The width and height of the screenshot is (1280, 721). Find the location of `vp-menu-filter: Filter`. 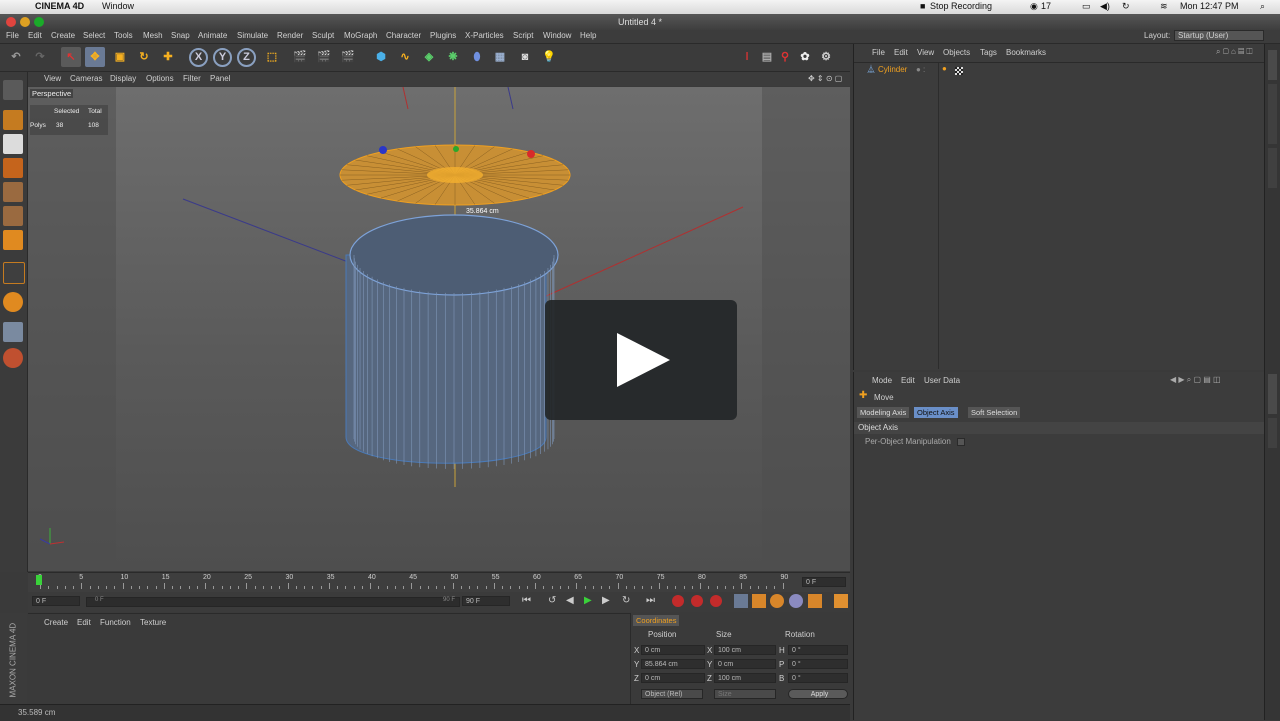

vp-menu-filter: Filter is located at coordinates (192, 78).